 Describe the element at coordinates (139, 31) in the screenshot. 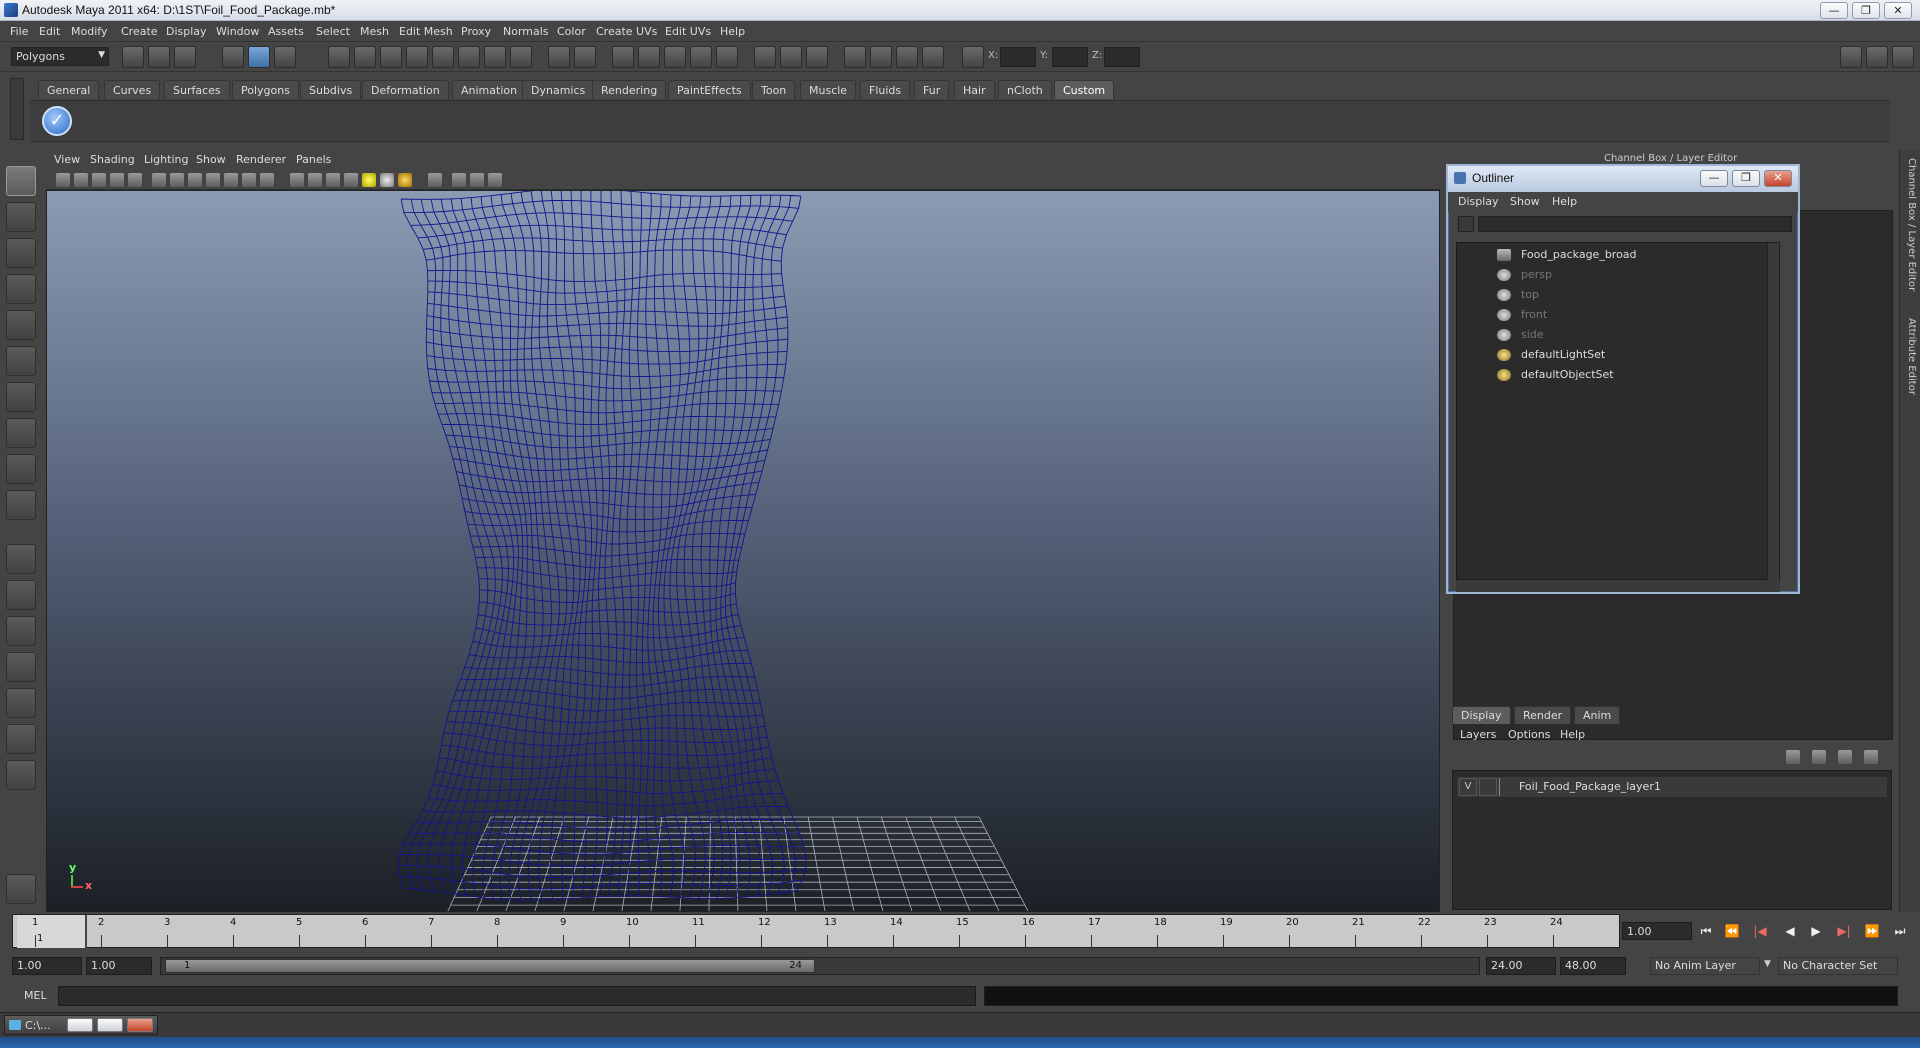

I see `menu-create: Create` at that location.